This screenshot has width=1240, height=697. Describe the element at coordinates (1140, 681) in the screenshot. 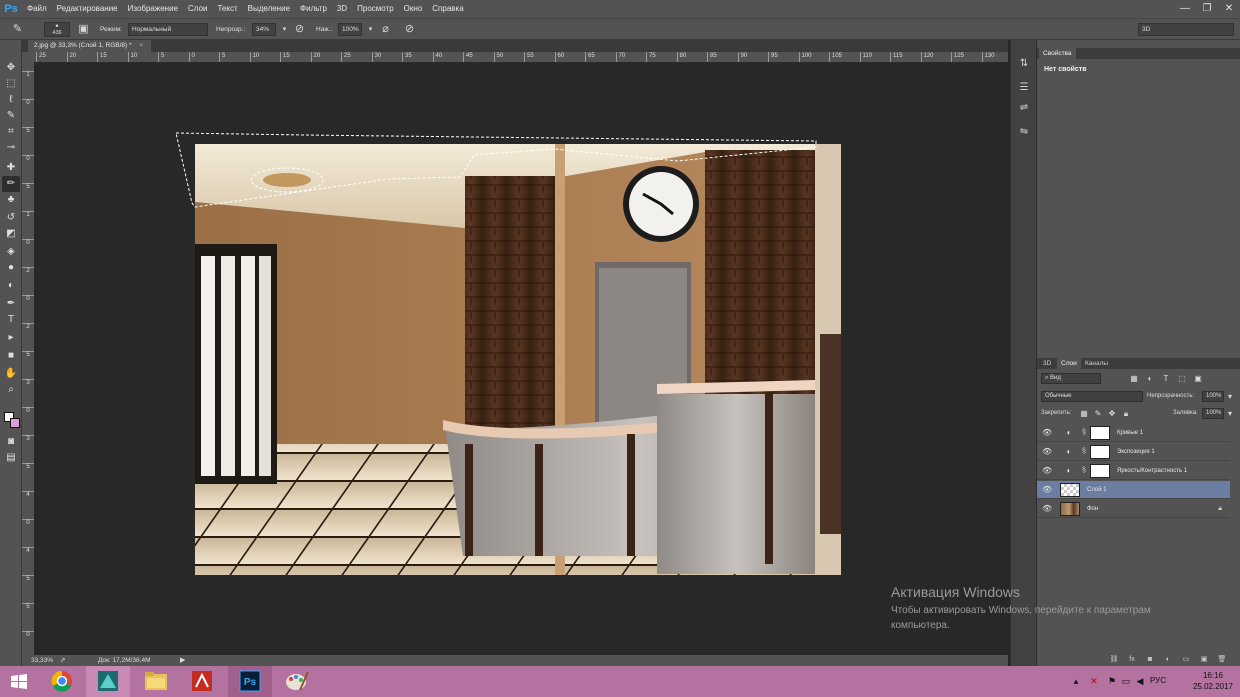

I see `tray-volume-icon: ◀` at that location.